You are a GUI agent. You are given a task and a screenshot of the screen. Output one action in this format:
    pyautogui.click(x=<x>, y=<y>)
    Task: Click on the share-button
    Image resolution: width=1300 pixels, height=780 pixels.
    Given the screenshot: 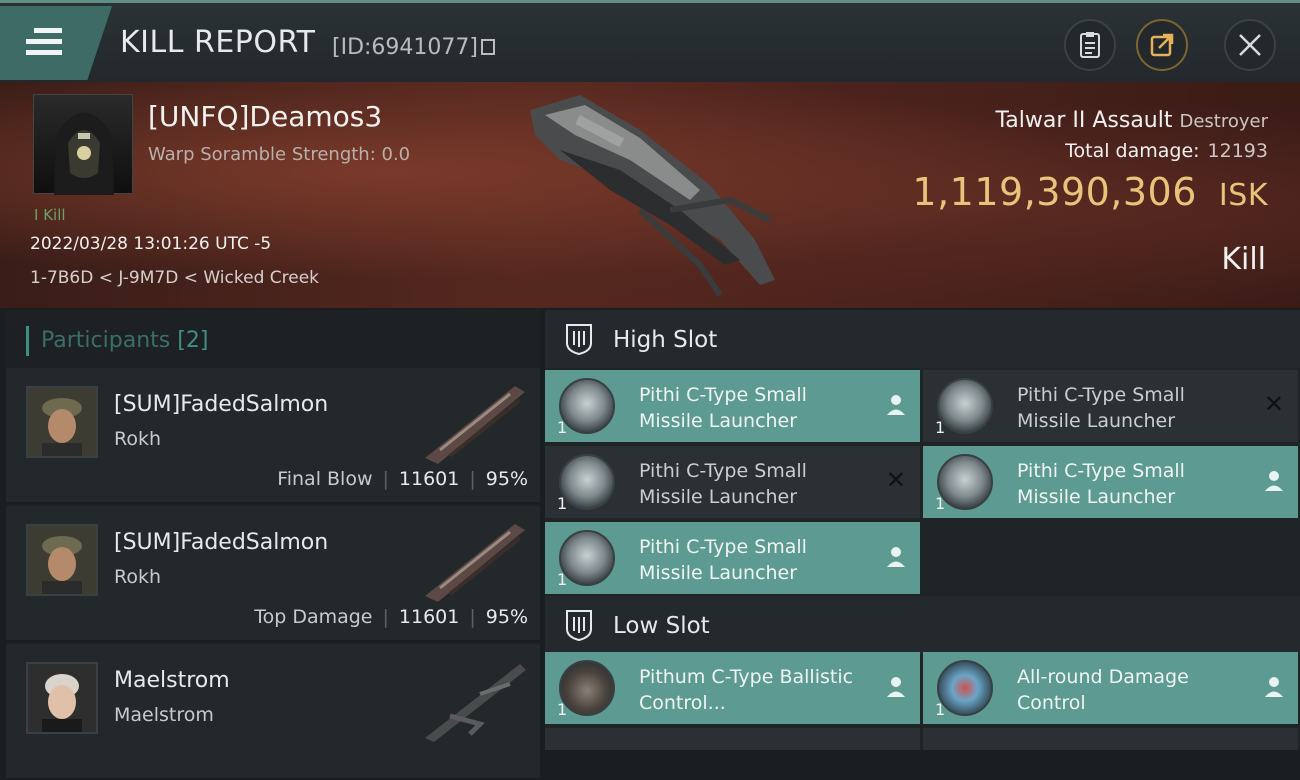 What is the action you would take?
    pyautogui.click(x=1162, y=45)
    